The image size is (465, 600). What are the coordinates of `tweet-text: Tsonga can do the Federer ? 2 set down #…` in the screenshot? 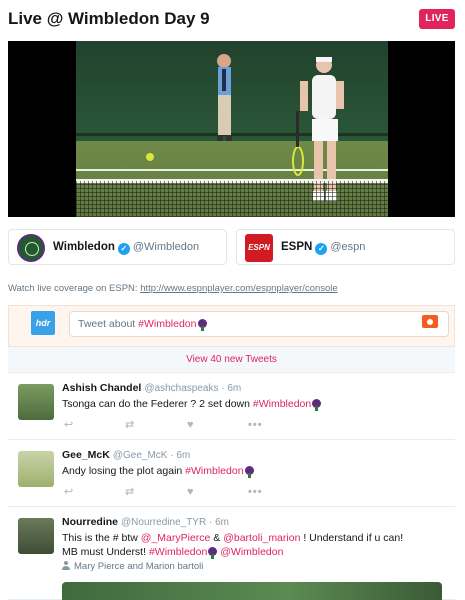 It's located at (192, 404).